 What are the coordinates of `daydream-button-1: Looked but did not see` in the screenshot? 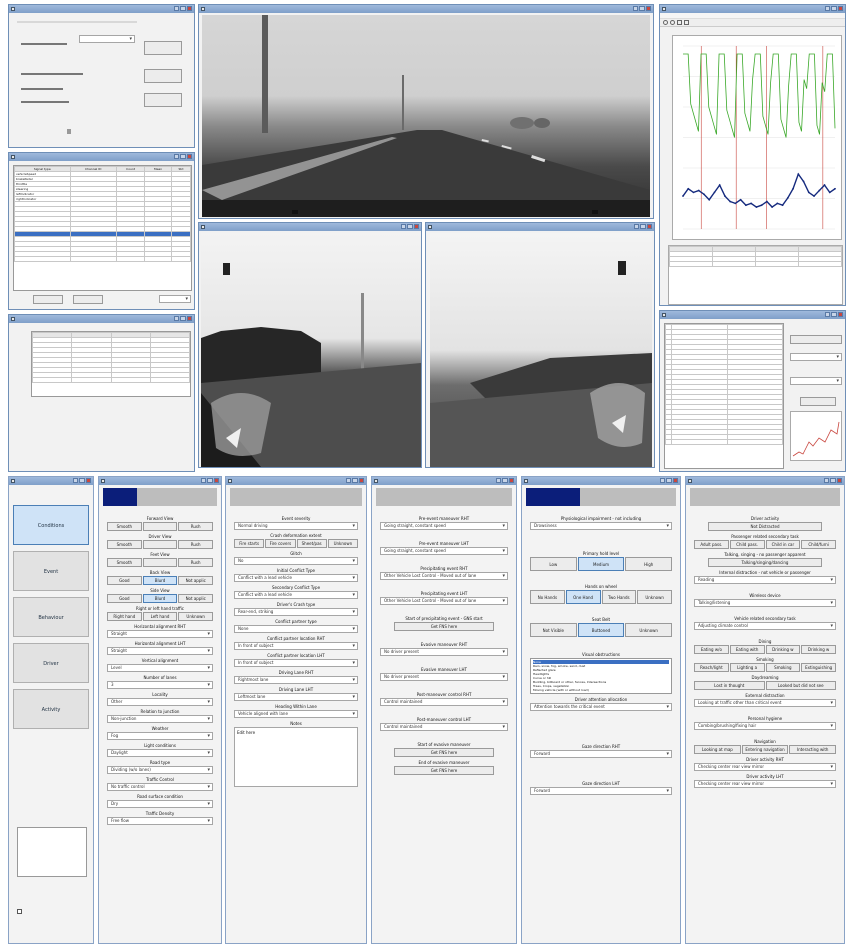 It's located at (800, 685).